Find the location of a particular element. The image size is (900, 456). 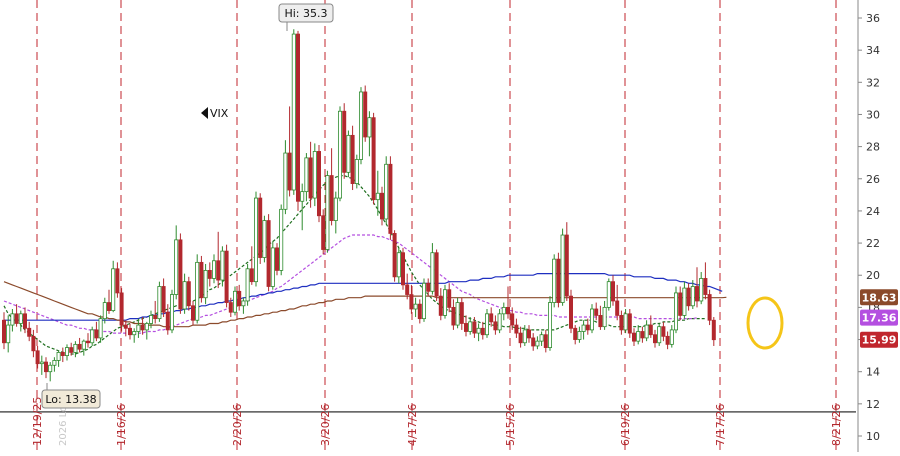

price-badge-label: 17.36 is located at coordinates (879, 318).